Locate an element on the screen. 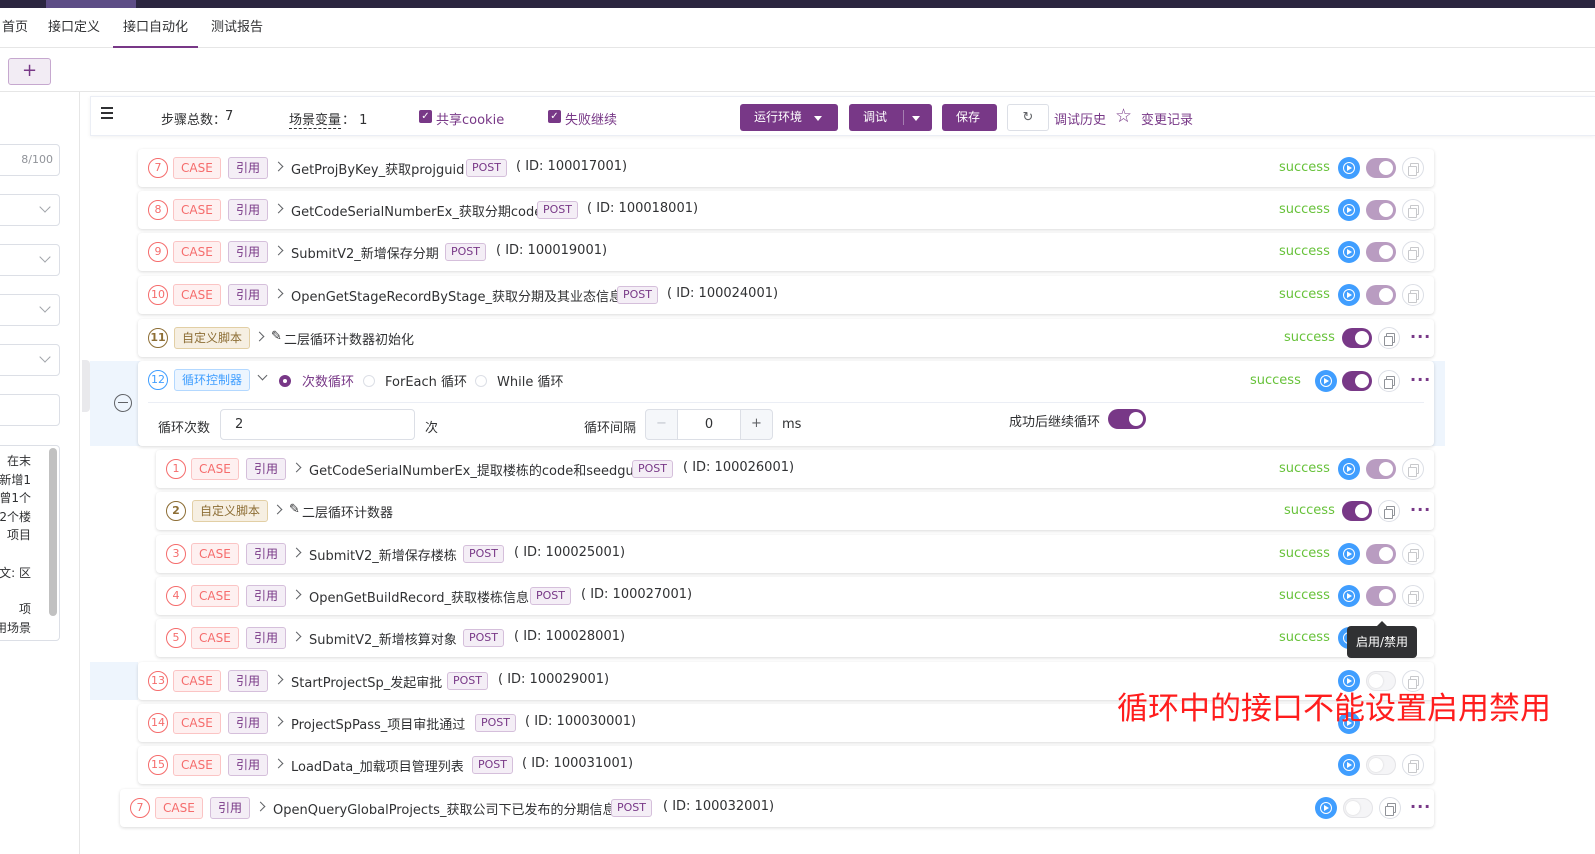 The height and width of the screenshot is (854, 1595). add-scenario-button: + is located at coordinates (29, 71).